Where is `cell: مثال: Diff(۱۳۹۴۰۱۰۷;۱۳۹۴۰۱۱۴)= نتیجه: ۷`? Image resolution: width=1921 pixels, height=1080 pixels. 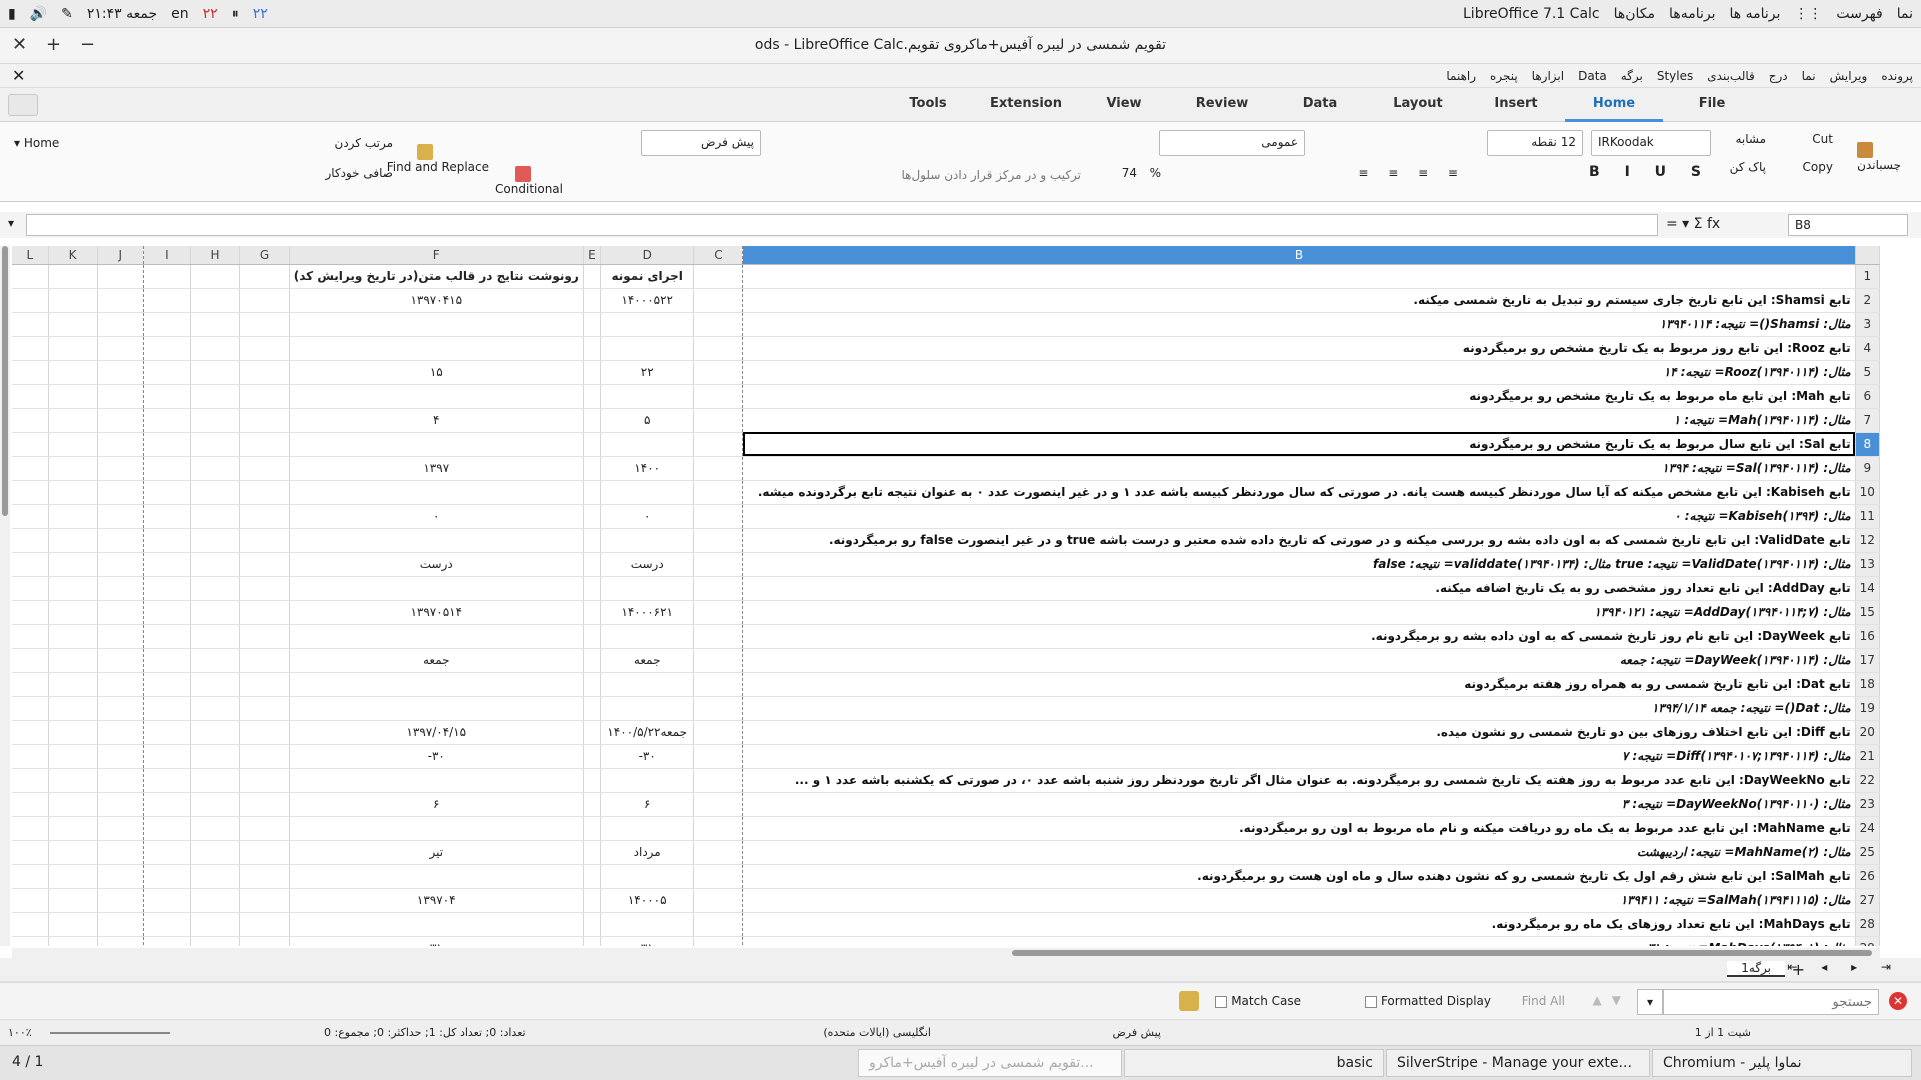
cell: مثال: Diff(۱۳۹۴۰۱۰۷;۱۳۹۴۰۱۱۴)= نتیجه: ۷ is located at coordinates (1299, 756).